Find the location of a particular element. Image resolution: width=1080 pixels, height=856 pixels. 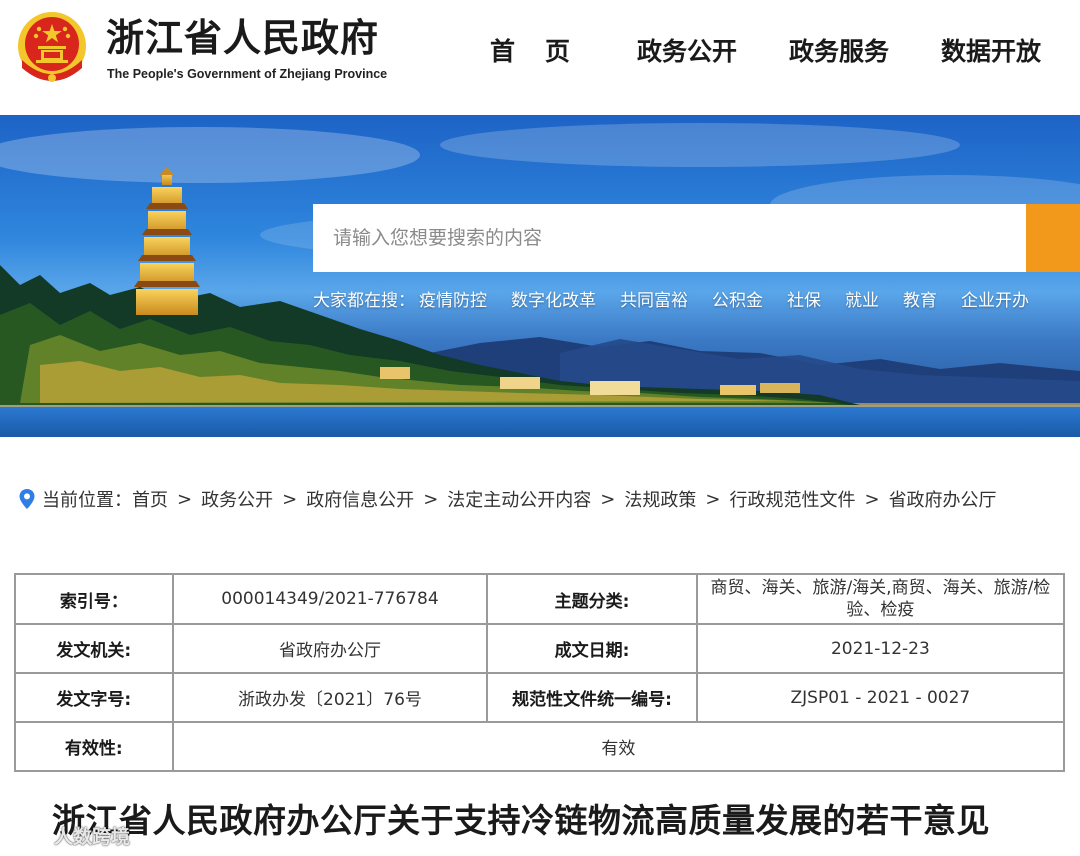

hot-search-social-security: 社保 is located at coordinates (804, 298).